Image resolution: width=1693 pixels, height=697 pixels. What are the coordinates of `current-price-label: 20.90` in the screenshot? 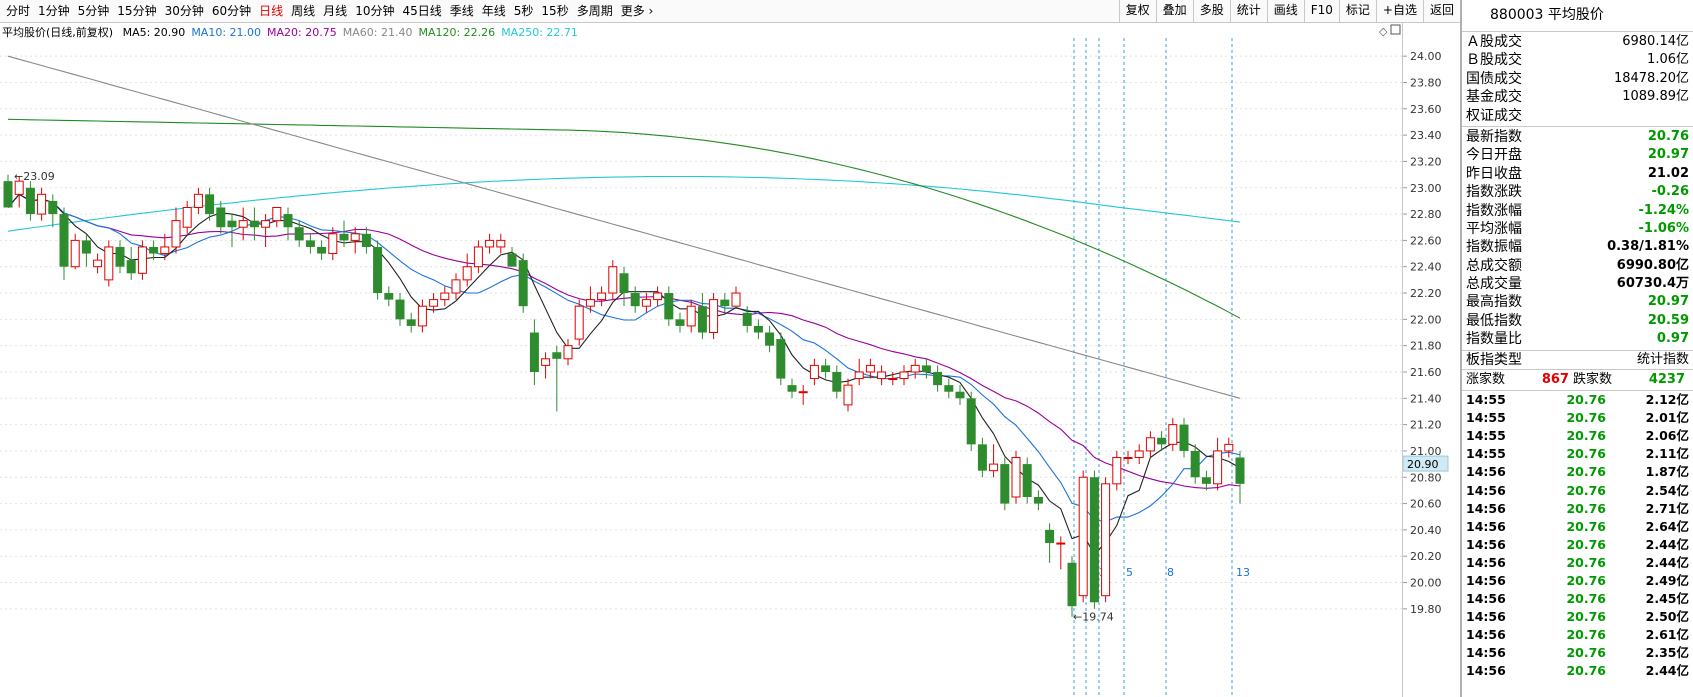 It's located at (1423, 464).